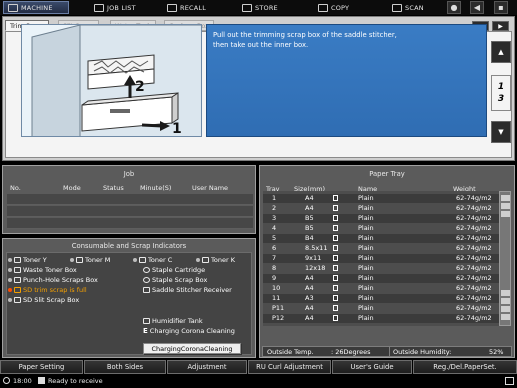  Describe the element at coordinates (129, 246) in the screenshot. I see `consumables-title: Consumable and Scrap Indicators` at that location.